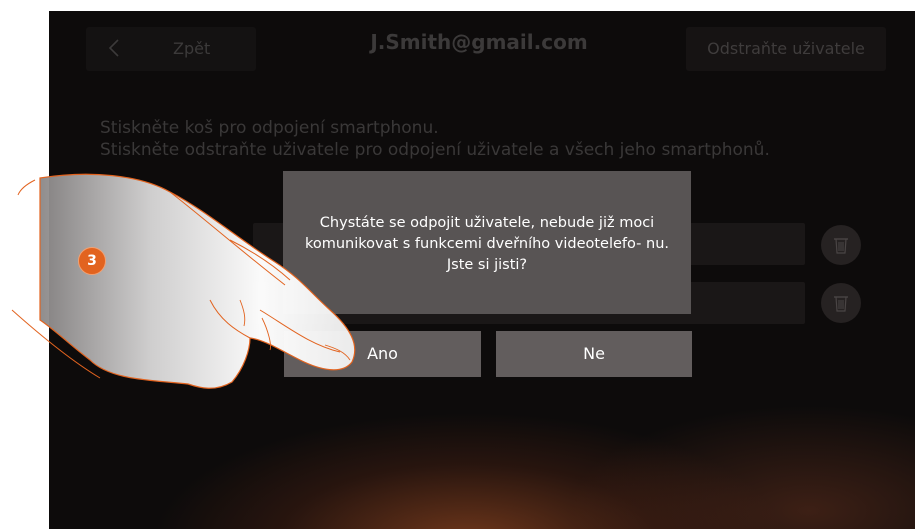 Image resolution: width=915 pixels, height=529 pixels. I want to click on instruction-line-1: Stiskněte koš pro odpojení smartphonu., so click(269, 128).